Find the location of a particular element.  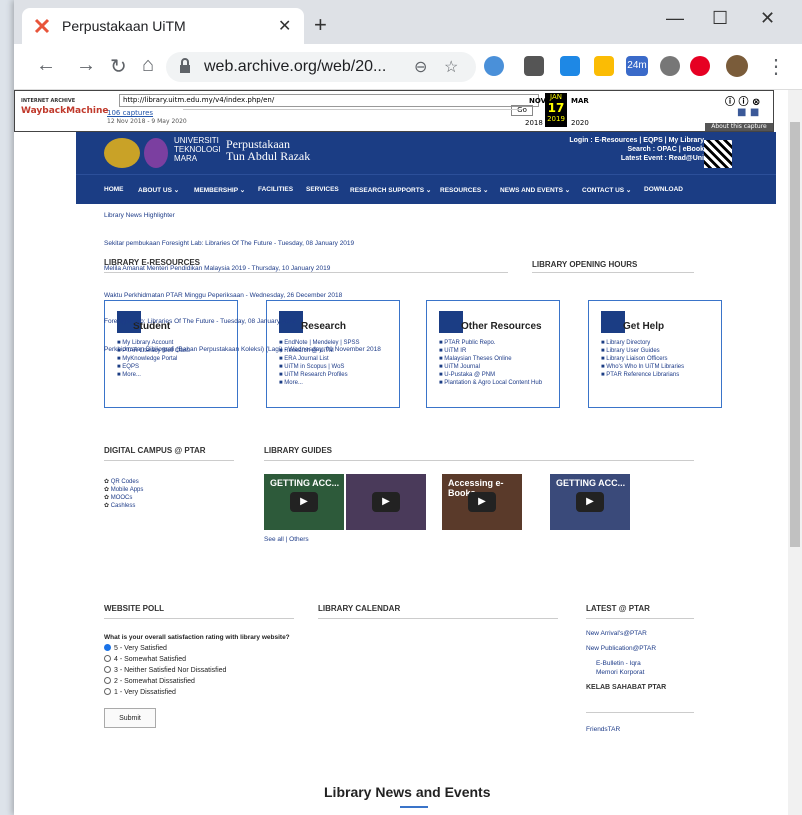

video-thumbnail: ▶ is located at coordinates (386, 502).